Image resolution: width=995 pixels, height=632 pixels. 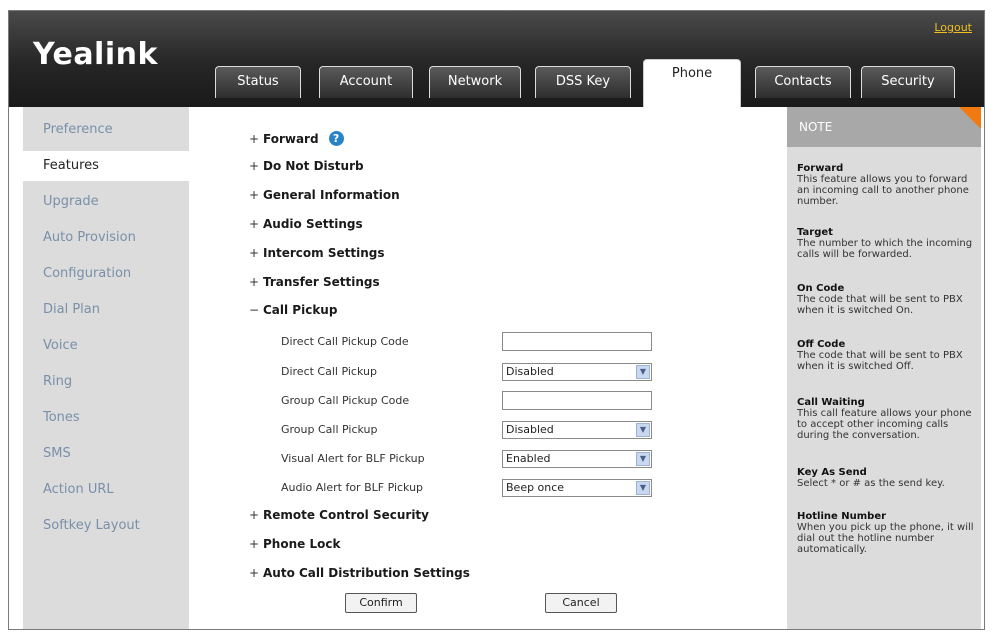 I want to click on section-intercom-settings: + Intercom Settings, so click(x=316, y=253).